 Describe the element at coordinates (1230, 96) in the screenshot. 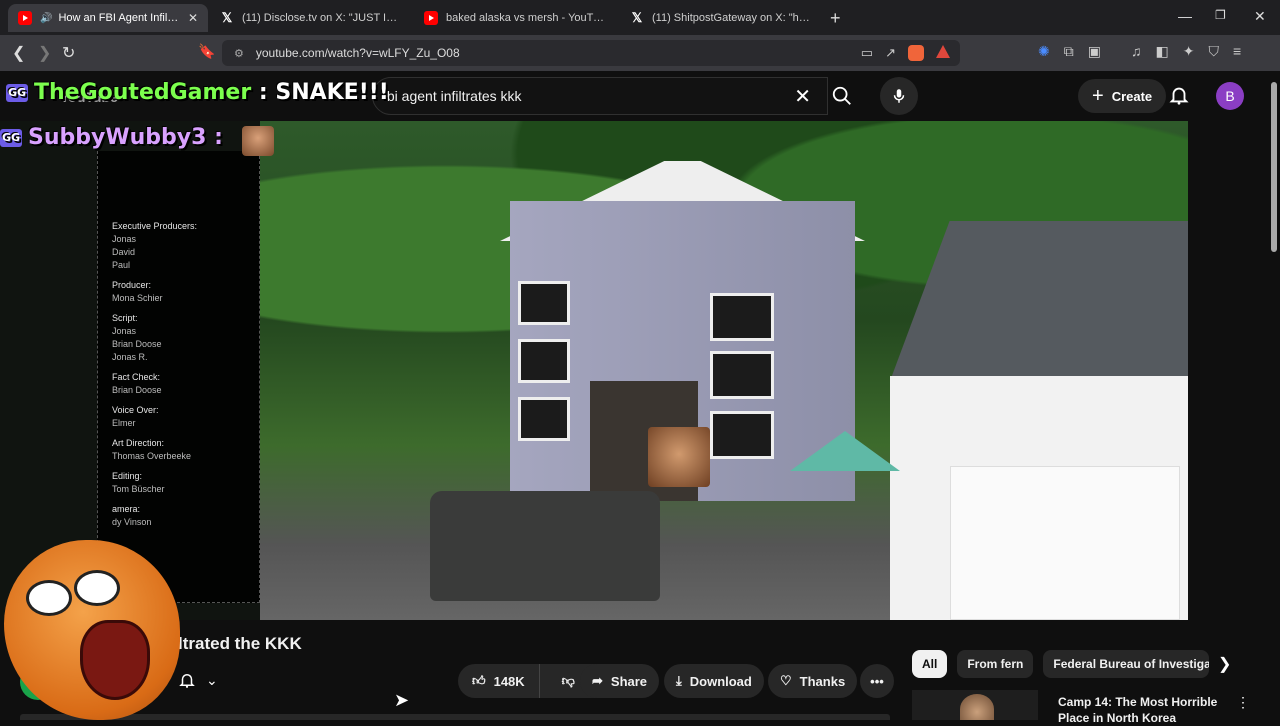

I see `account-avatar: B` at that location.